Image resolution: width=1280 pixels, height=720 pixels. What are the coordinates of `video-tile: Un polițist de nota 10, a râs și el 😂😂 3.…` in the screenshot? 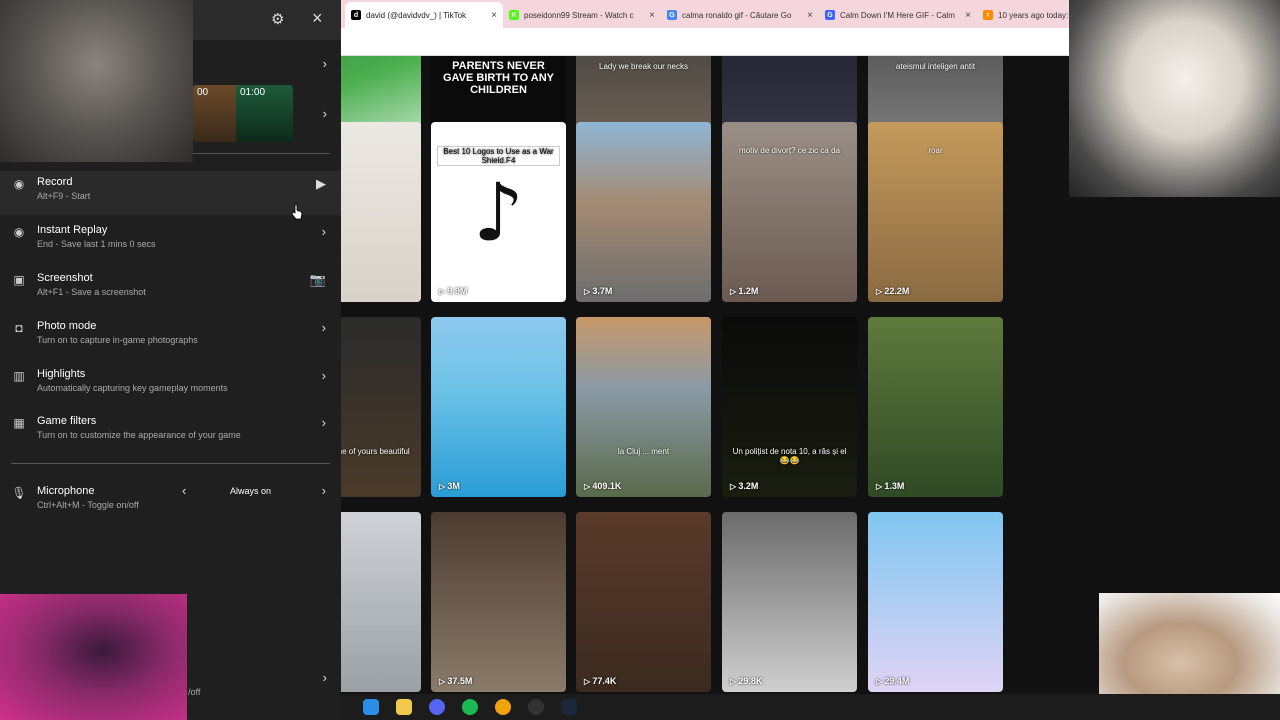 It's located at (789, 407).